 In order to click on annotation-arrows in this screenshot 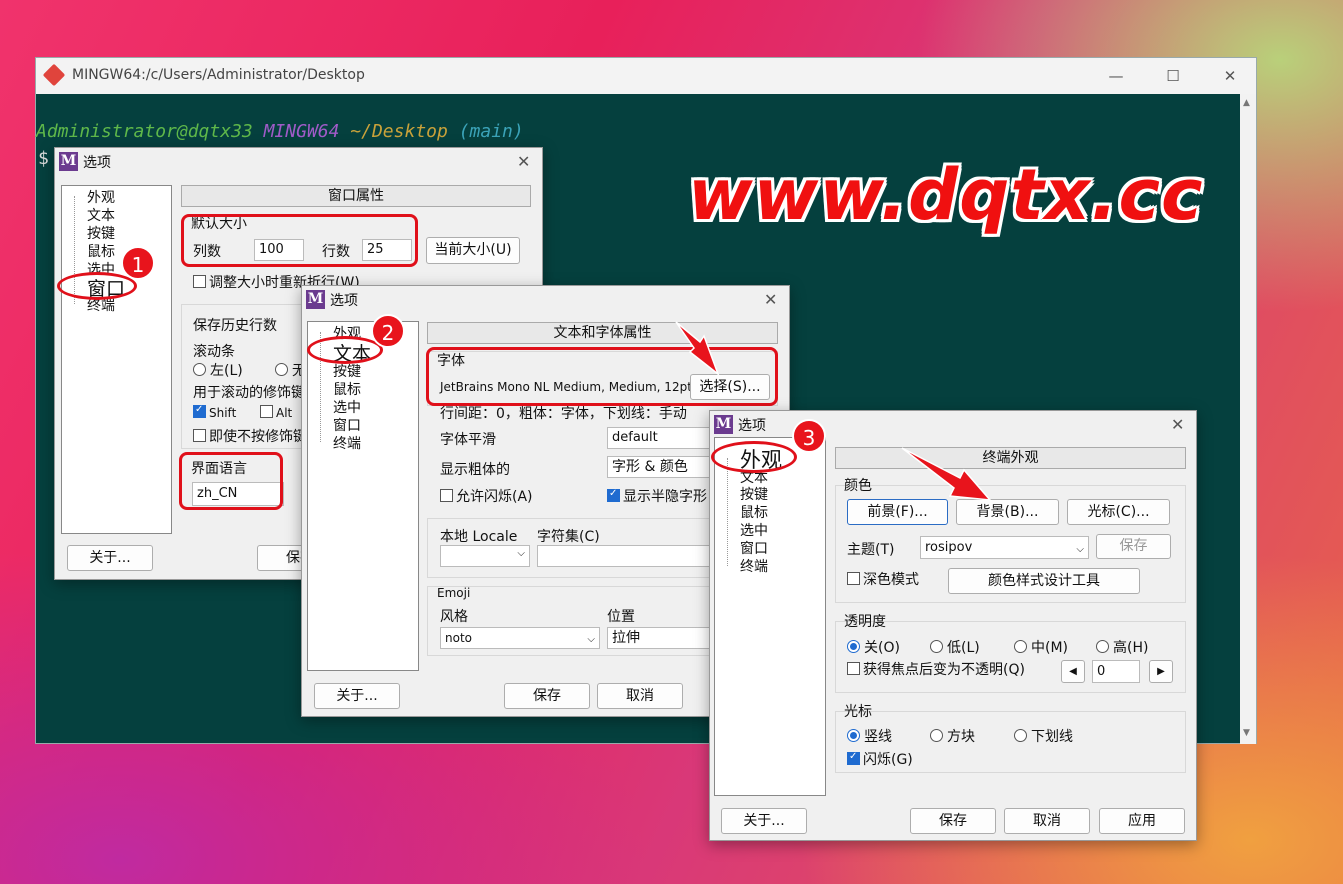, I will do `click(833, 411)`.